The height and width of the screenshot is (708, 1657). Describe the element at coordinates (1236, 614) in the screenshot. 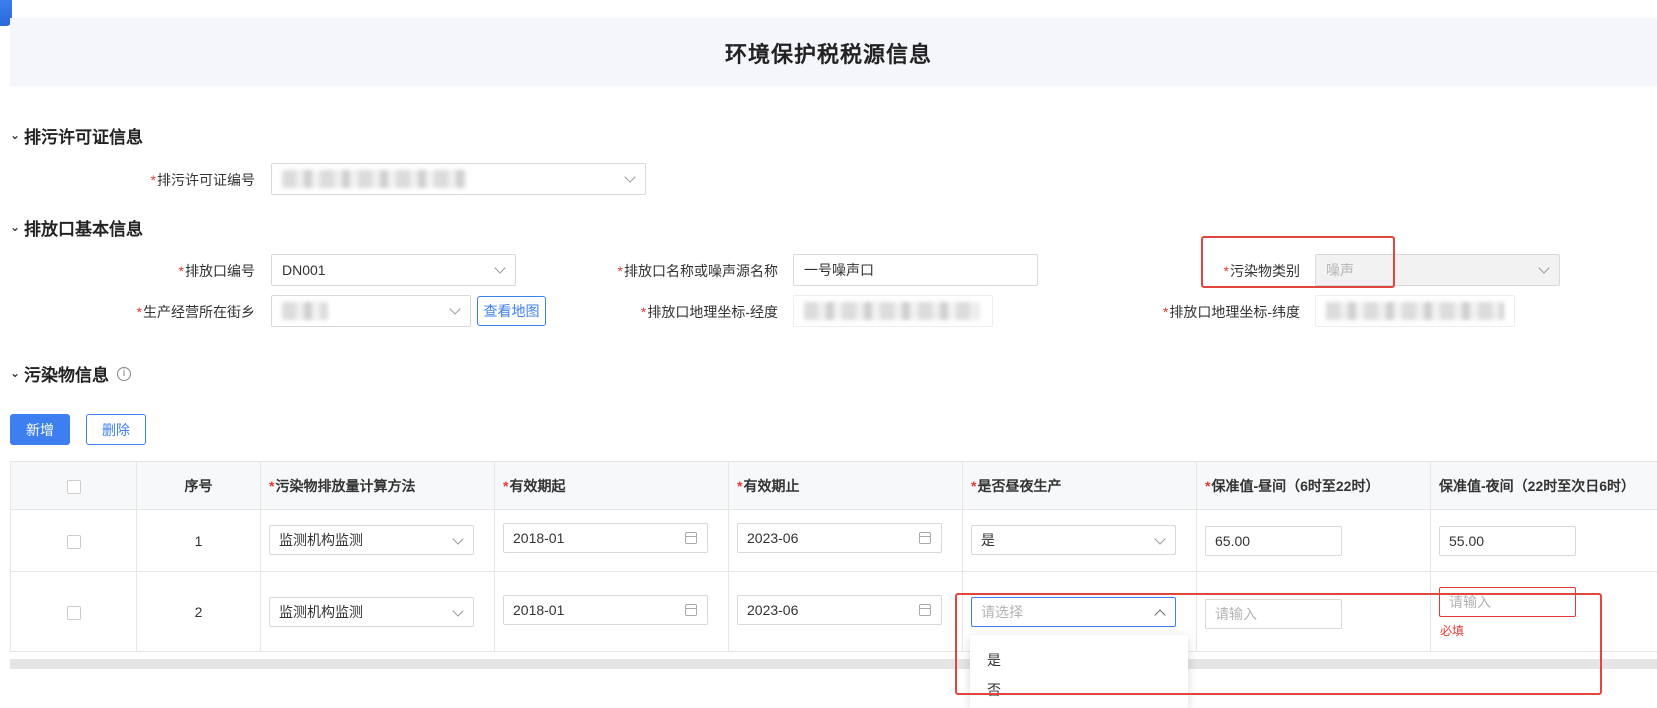

I see `day-value-placeholder: 请输入` at that location.